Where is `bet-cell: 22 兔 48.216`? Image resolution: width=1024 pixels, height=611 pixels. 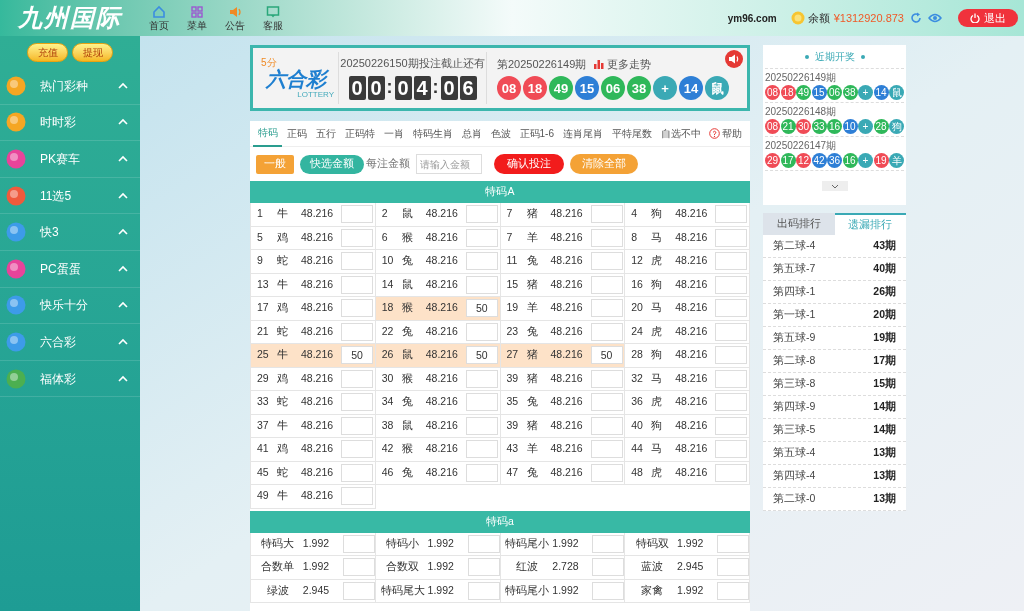 bet-cell: 22 兔 48.216 is located at coordinates (438, 332).